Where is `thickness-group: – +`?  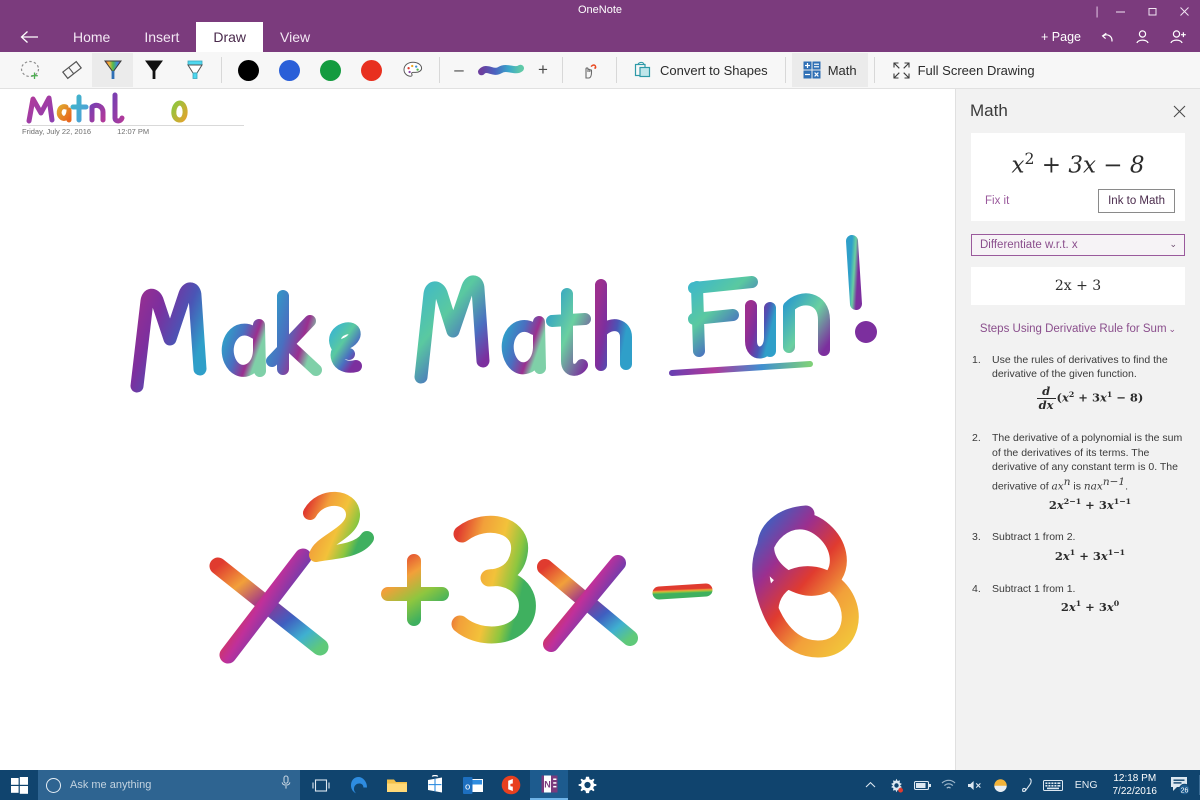
thickness-group: – + is located at coordinates (501, 70).